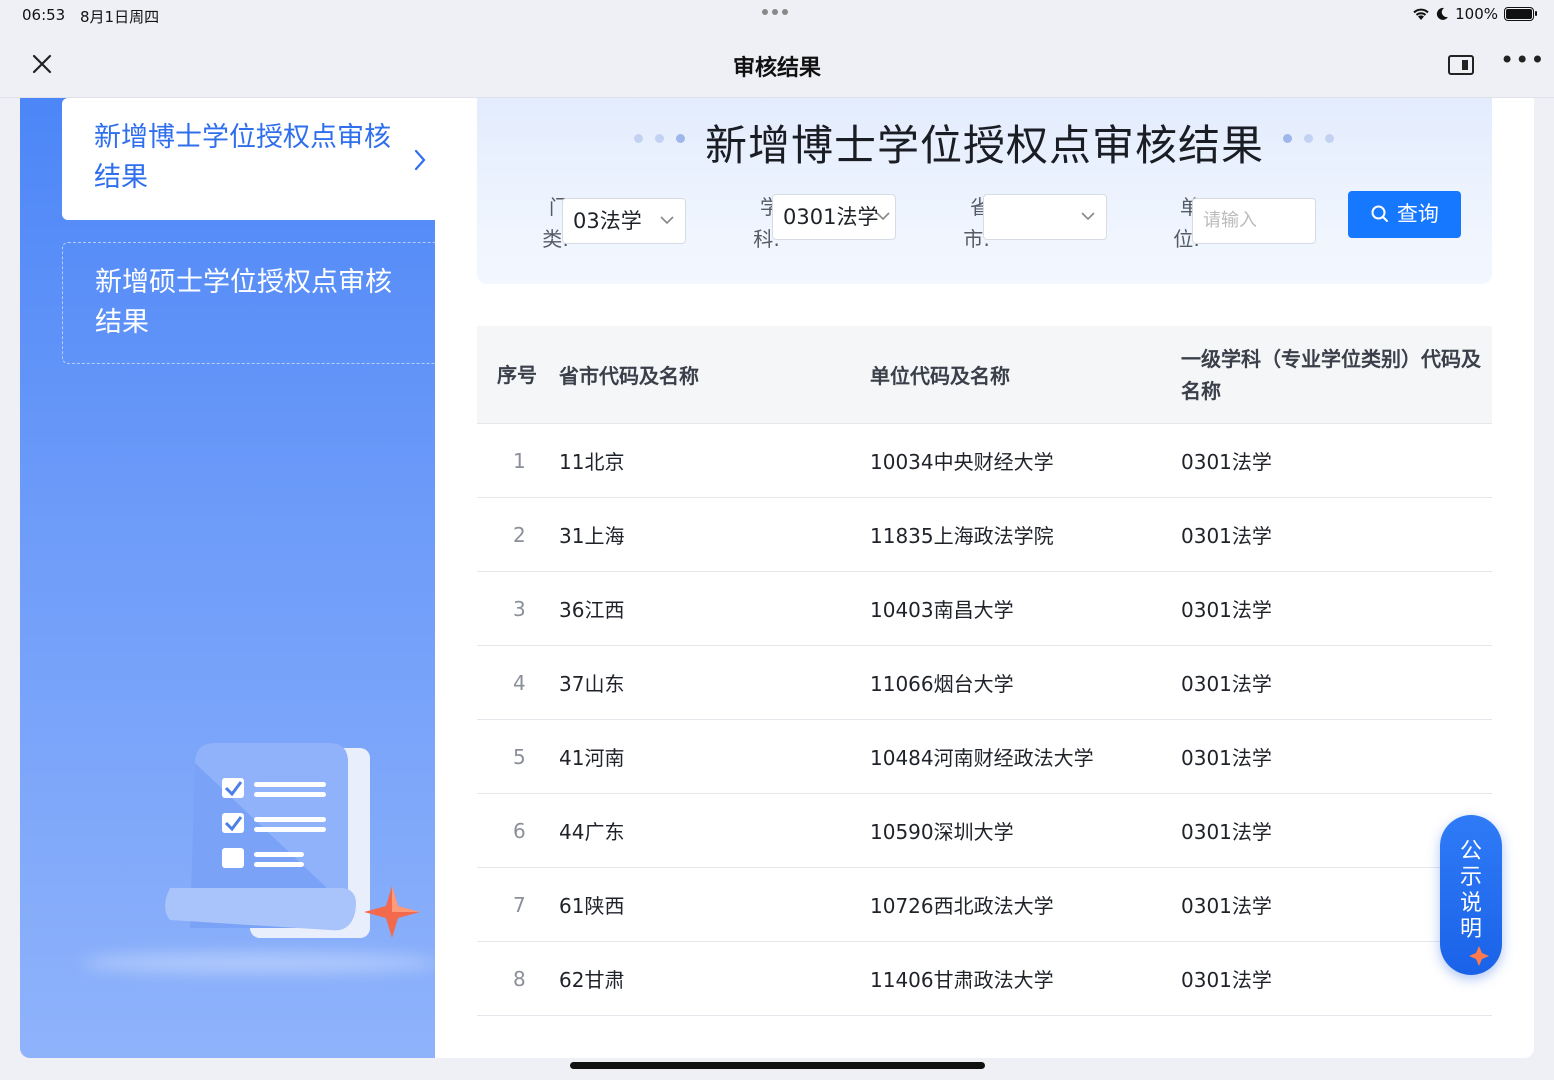 Image resolution: width=1554 pixels, height=1080 pixels. I want to click on cell-unit: 10403南昌大学, so click(942, 610).